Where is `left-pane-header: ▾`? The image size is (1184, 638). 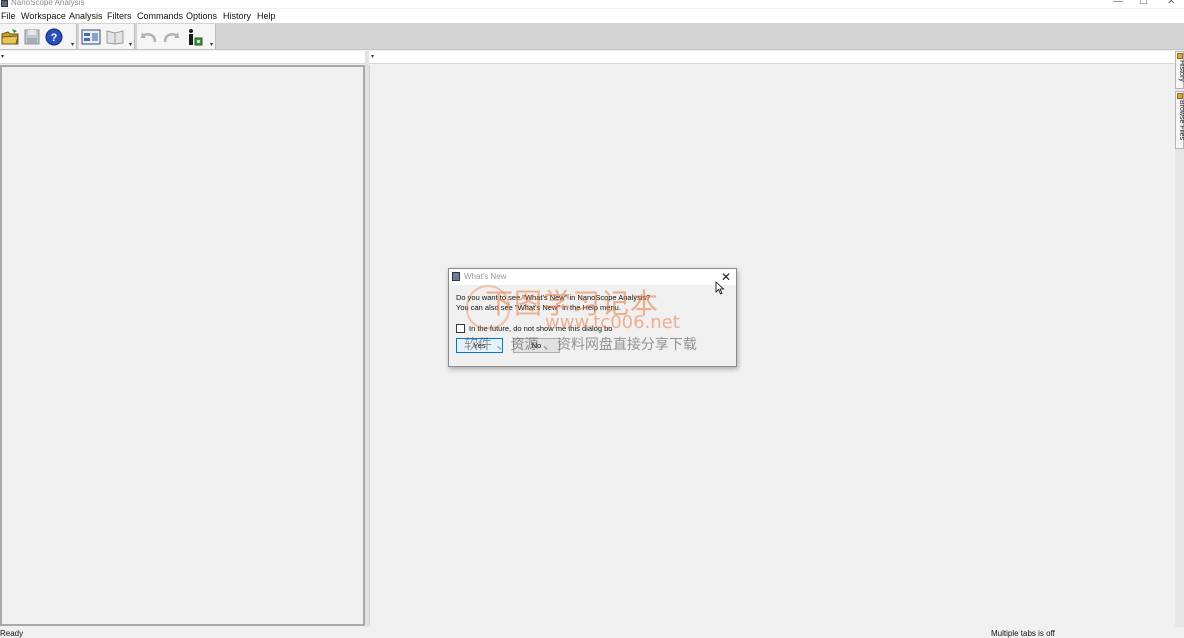
left-pane-header: ▾ is located at coordinates (182, 57).